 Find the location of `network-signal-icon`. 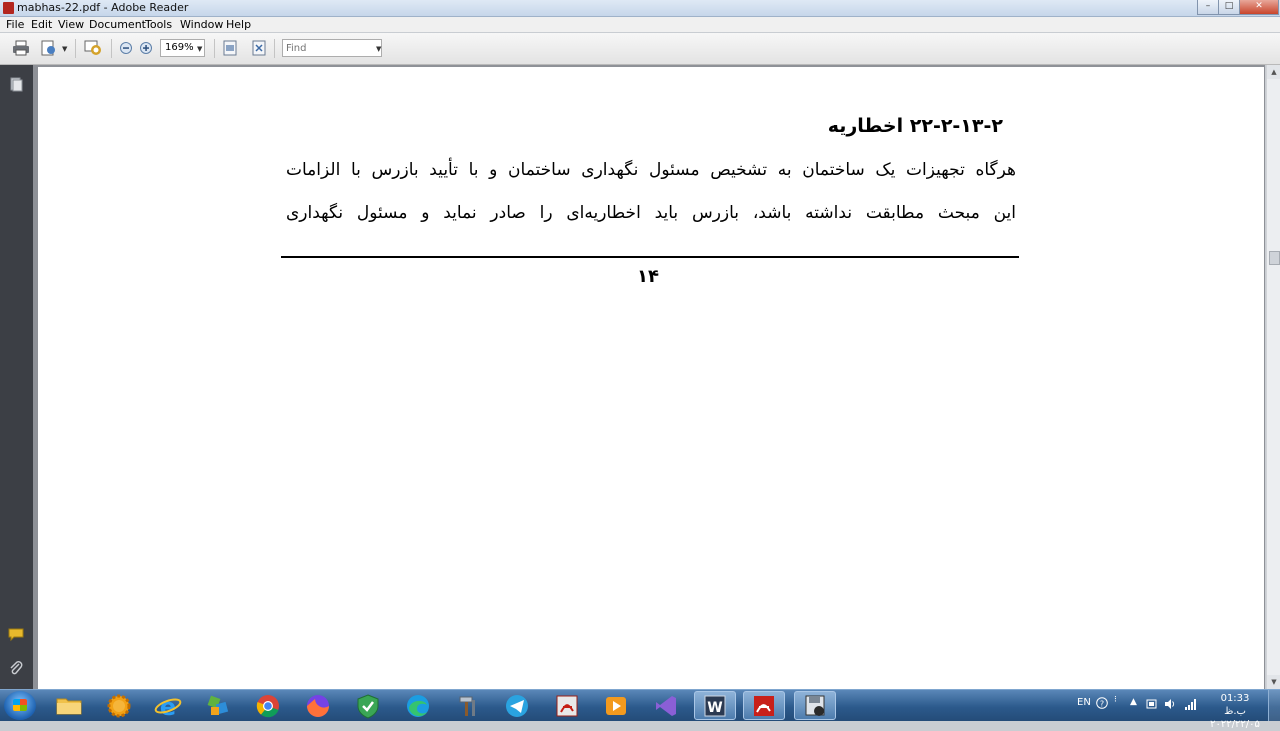

network-signal-icon is located at coordinates (1190, 704).